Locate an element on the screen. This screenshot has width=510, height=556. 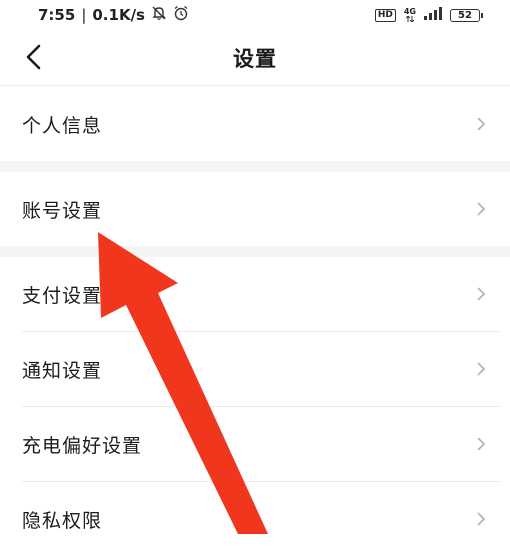
page-title: 设置 is located at coordinates (255, 58).